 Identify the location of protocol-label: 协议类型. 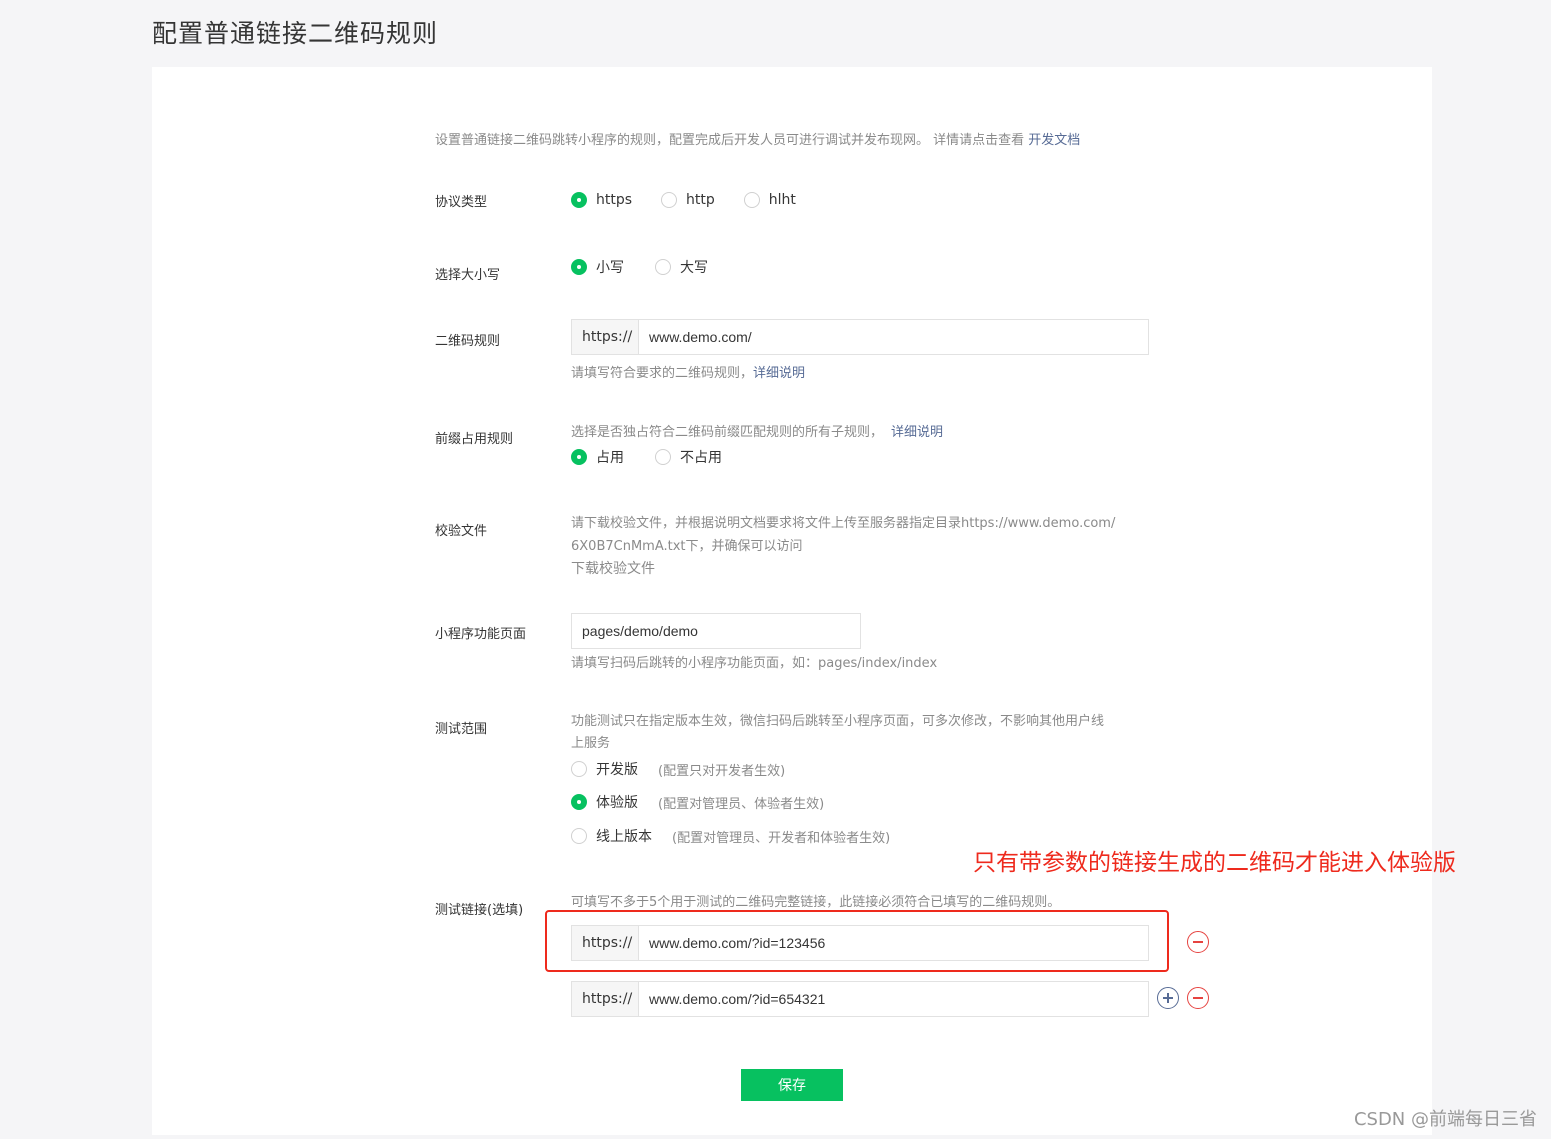
(461, 202).